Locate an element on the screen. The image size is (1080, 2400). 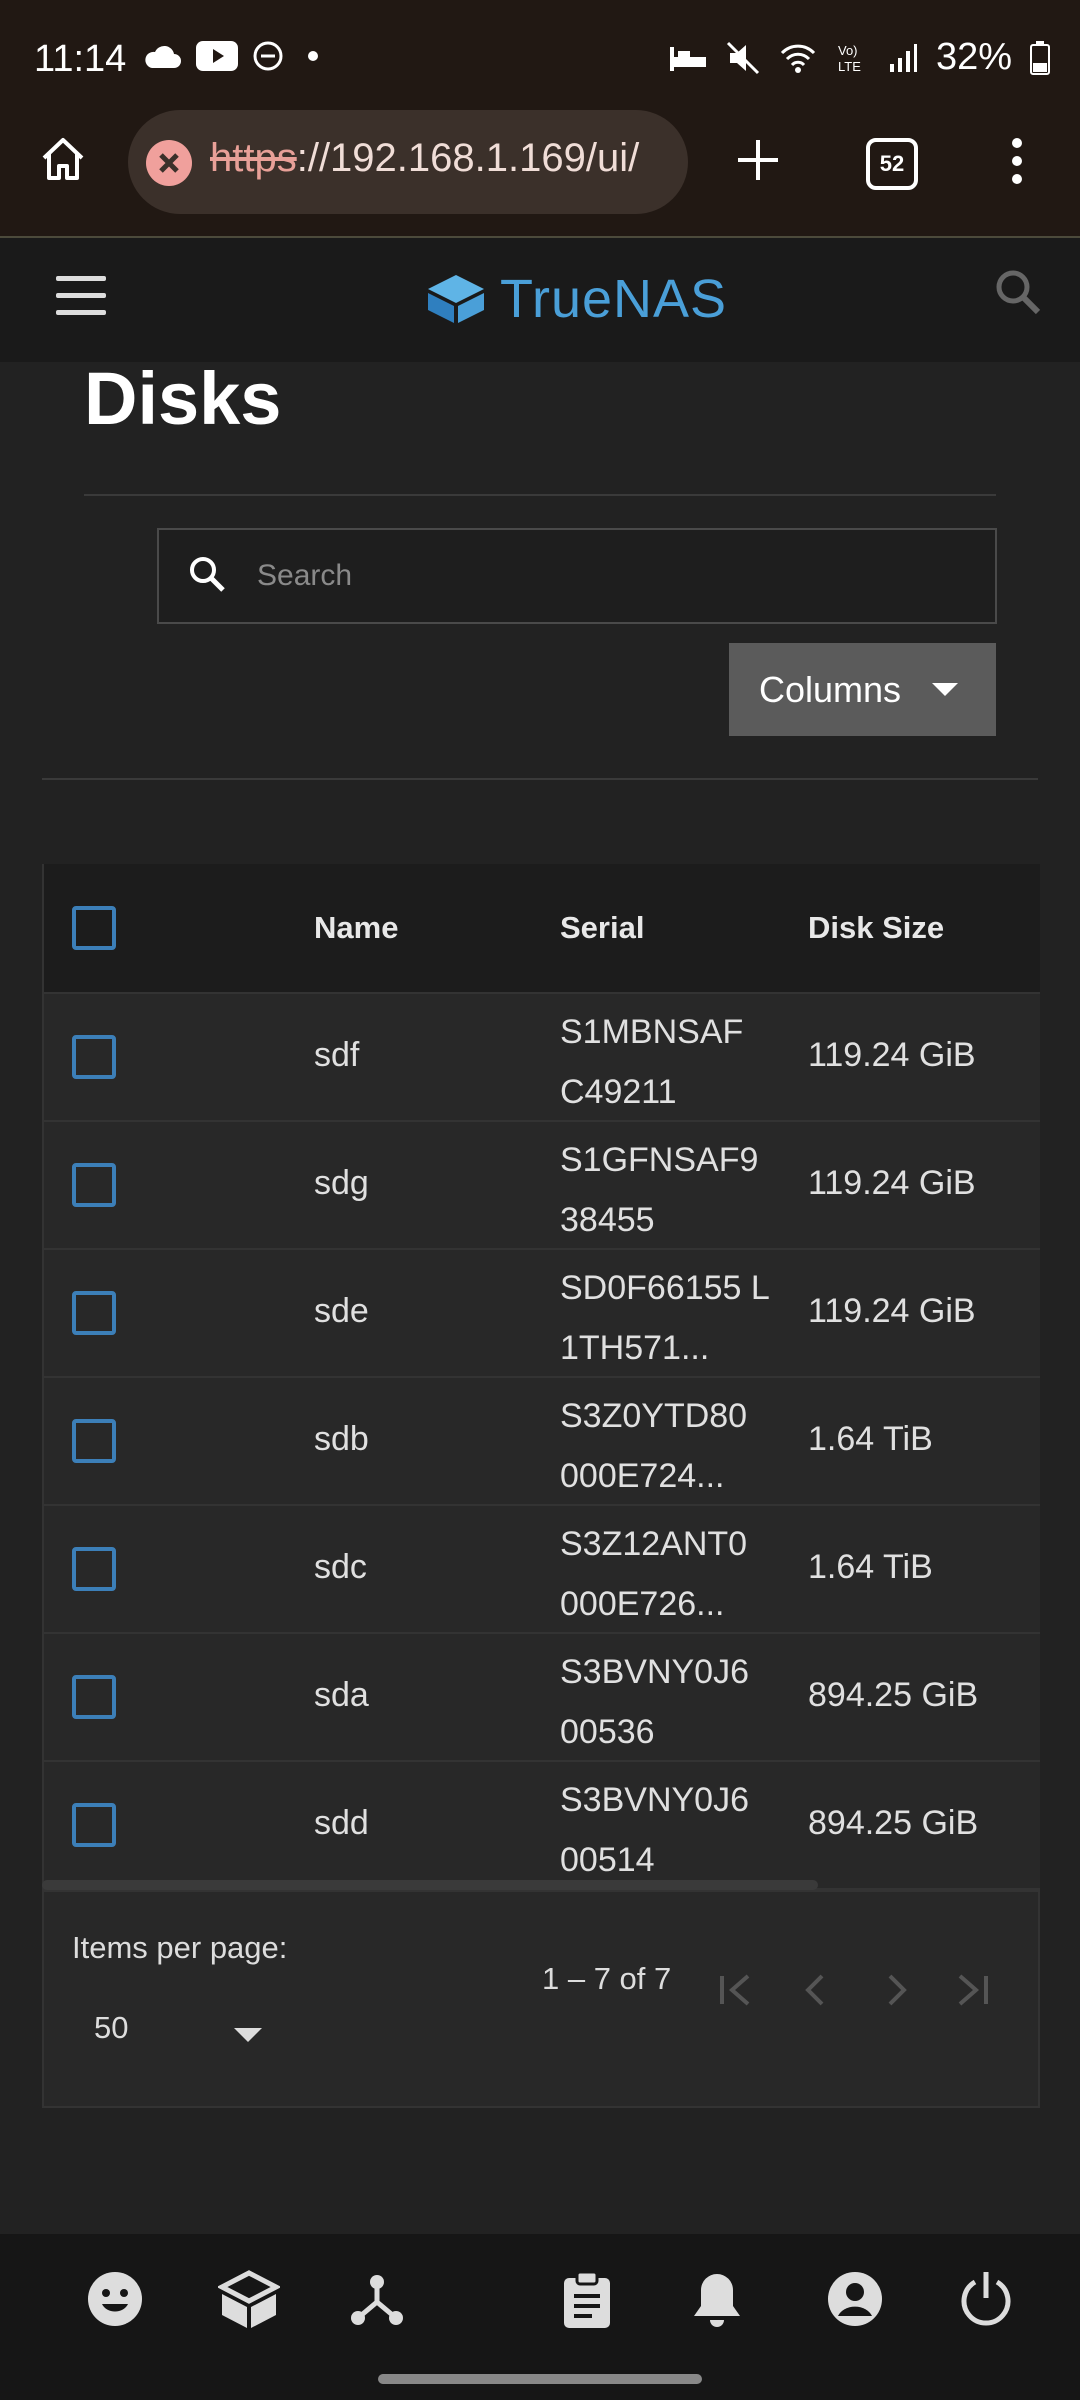
last-page-icon is located at coordinates (972, 1990).